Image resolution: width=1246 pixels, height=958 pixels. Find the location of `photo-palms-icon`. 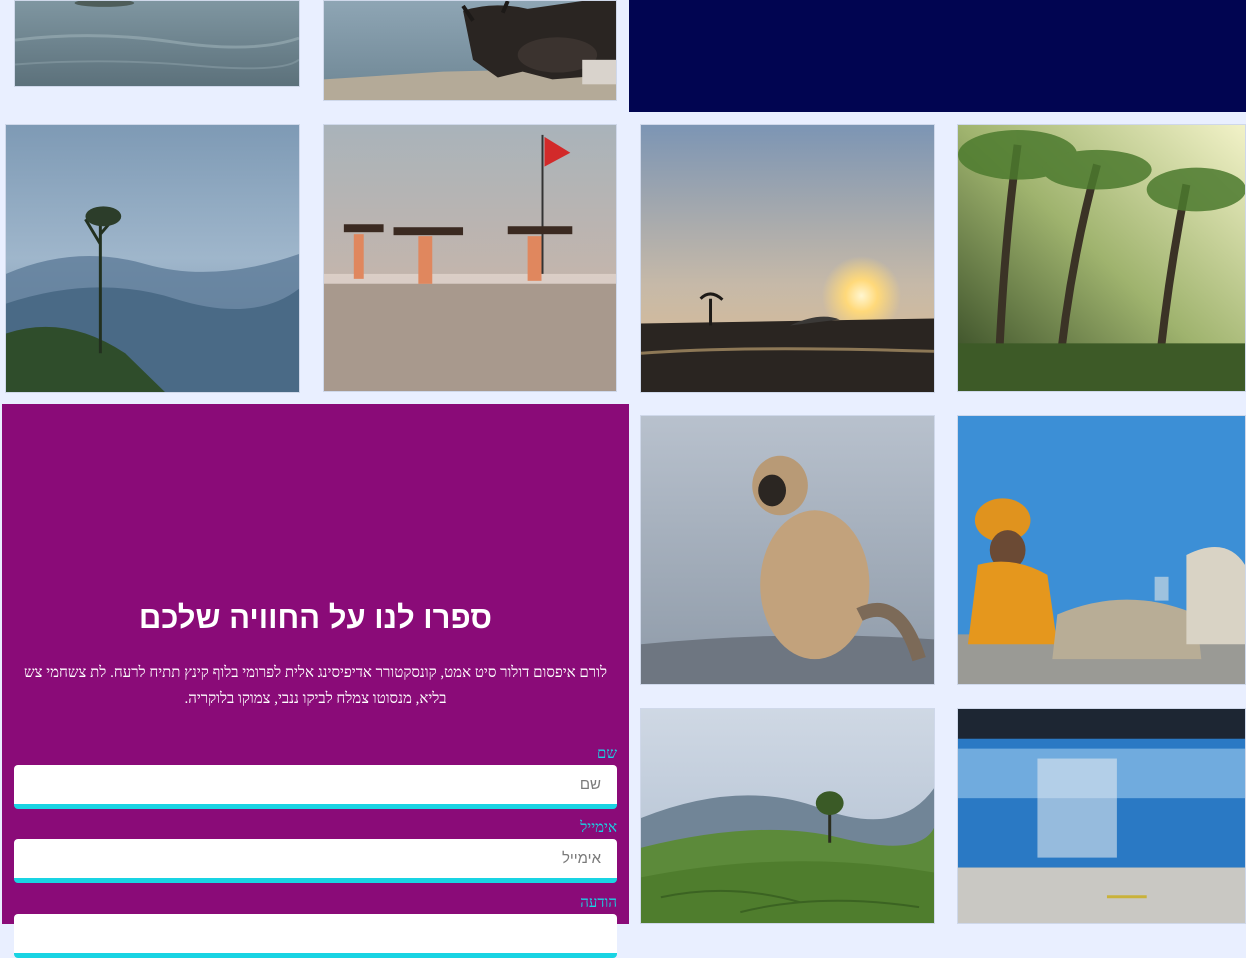

photo-palms-icon is located at coordinates (1101, 258).